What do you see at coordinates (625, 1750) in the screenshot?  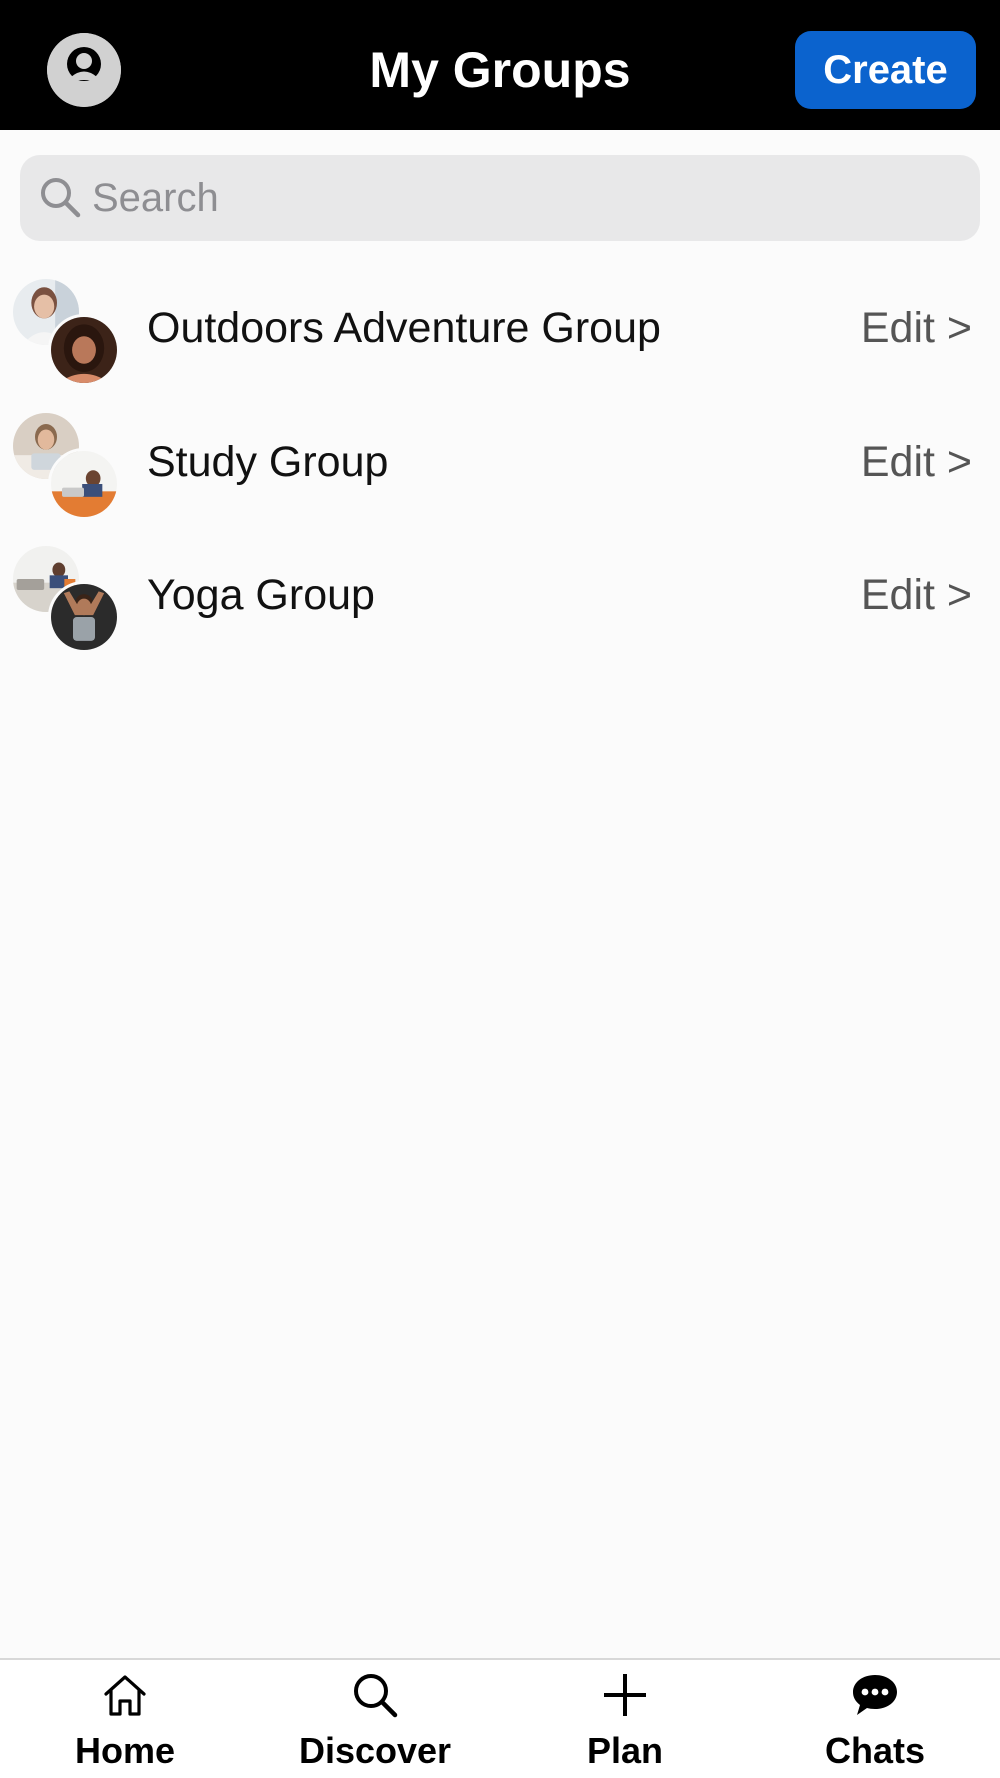 I see `nav-label: Plan` at bounding box center [625, 1750].